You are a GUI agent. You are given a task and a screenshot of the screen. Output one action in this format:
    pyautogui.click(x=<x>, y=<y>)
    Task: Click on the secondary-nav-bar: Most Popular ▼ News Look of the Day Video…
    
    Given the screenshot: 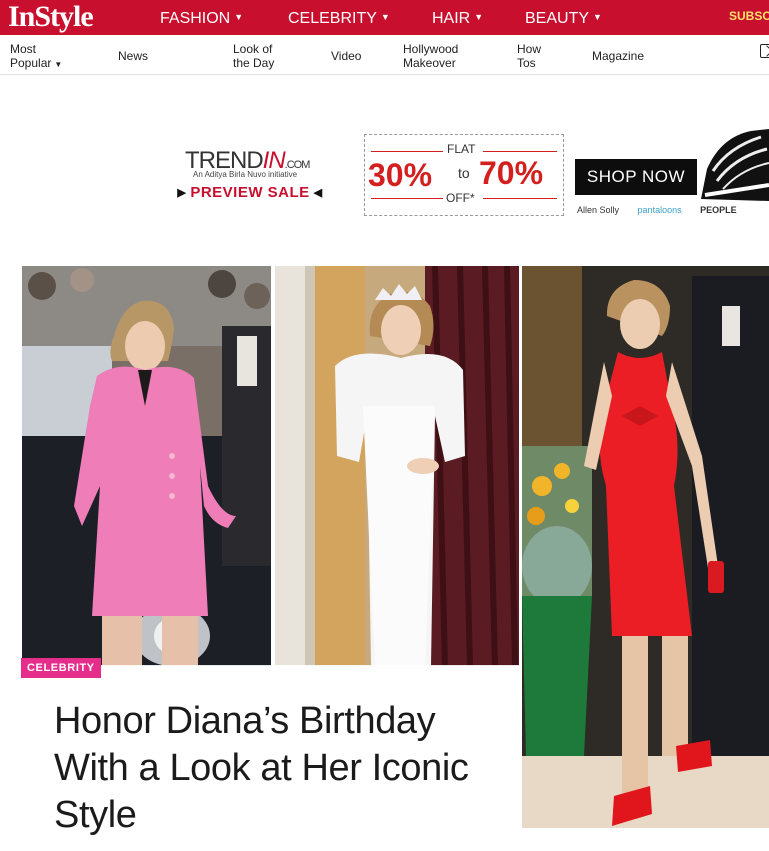 What is the action you would take?
    pyautogui.click(x=384, y=55)
    